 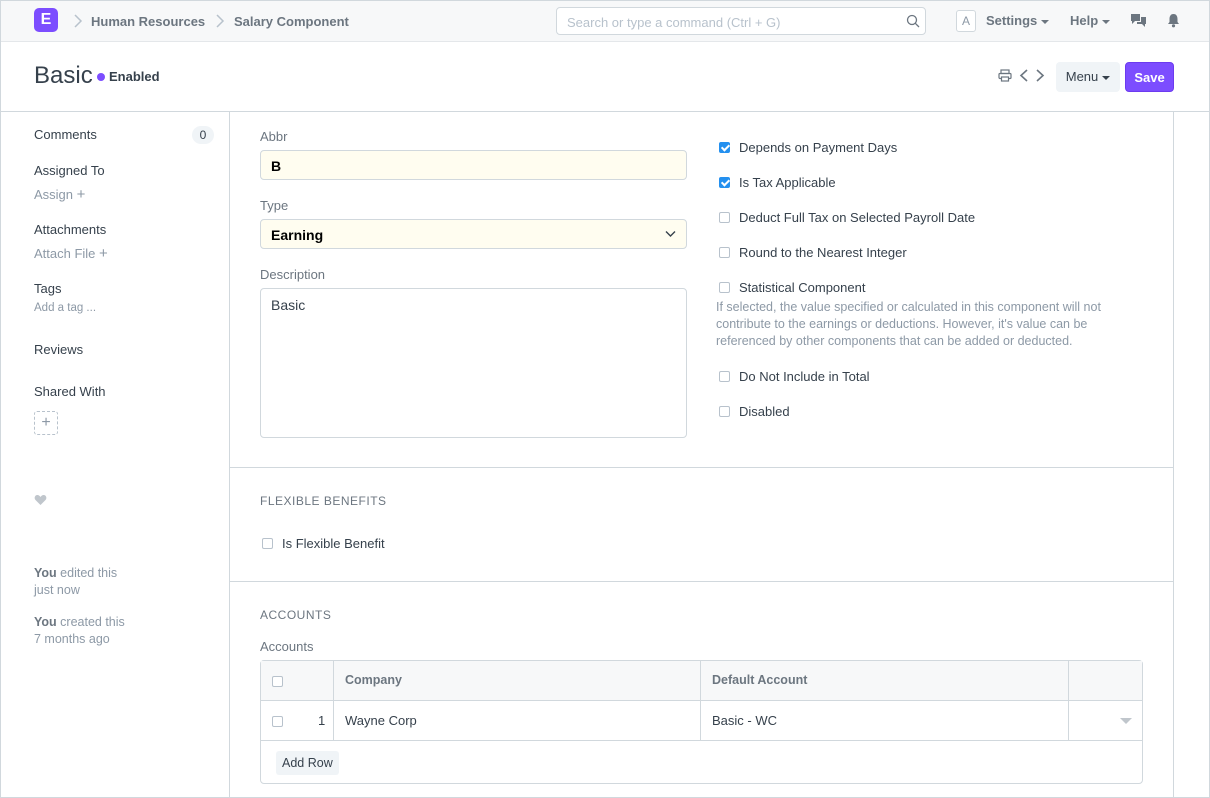 What do you see at coordinates (148, 21) in the screenshot?
I see `breadcrumb-human-resources: Human Resources` at bounding box center [148, 21].